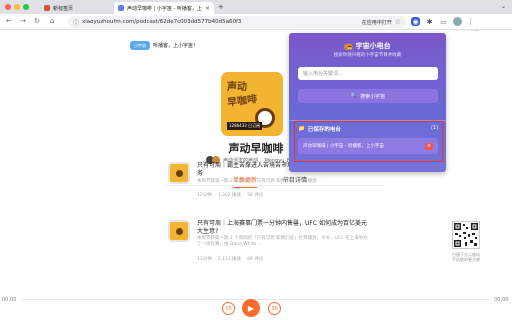  What do you see at coordinates (255, 195) in the screenshot?
I see `episode-comments: 58 评论` at bounding box center [255, 195].